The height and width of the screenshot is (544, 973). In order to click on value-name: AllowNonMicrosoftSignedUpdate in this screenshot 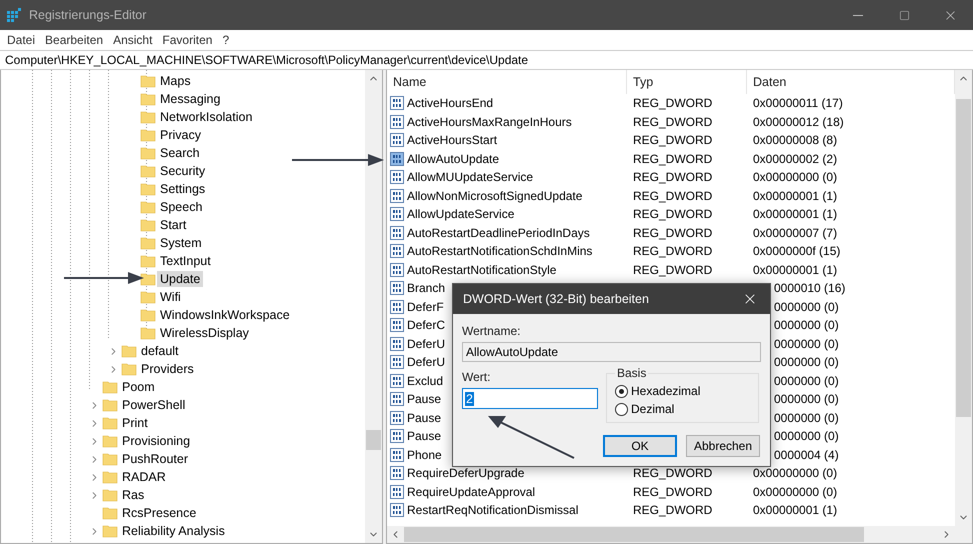, I will do `click(494, 195)`.